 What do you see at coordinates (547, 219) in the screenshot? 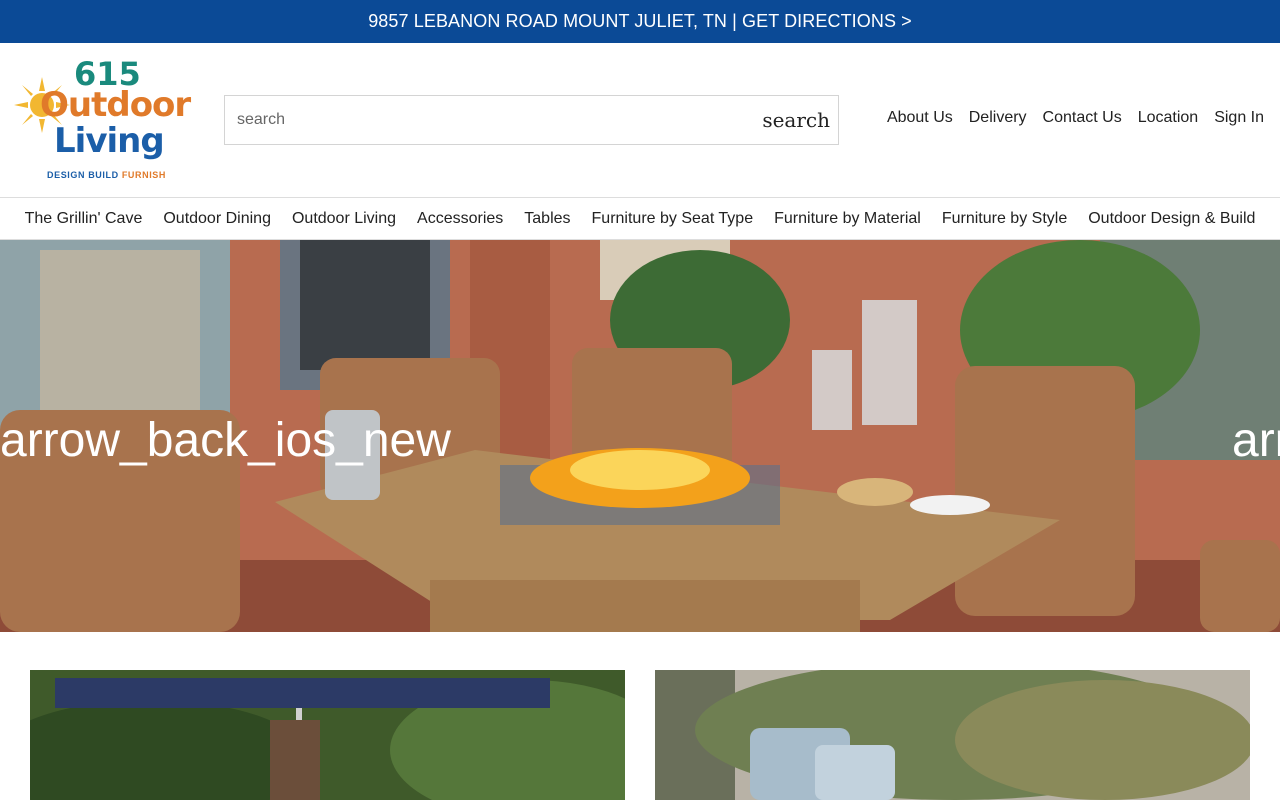
I see `category-tables: Tables` at bounding box center [547, 219].